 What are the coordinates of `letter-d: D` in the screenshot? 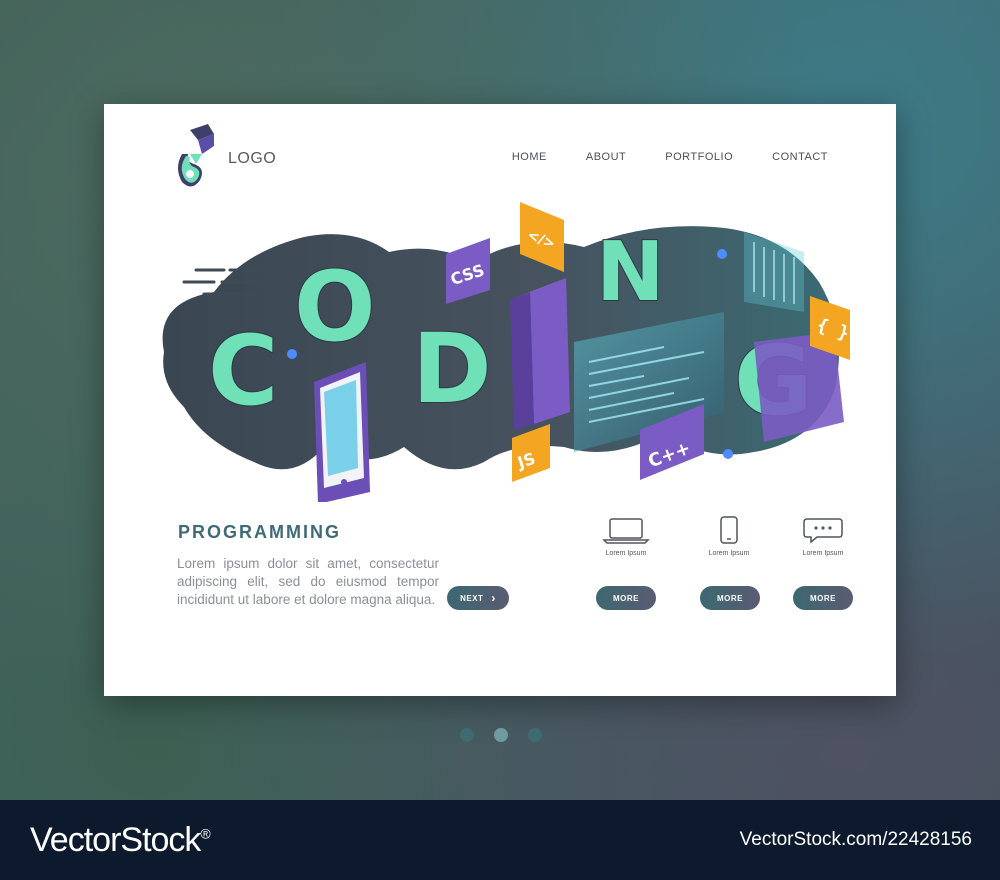 It's located at (452, 369).